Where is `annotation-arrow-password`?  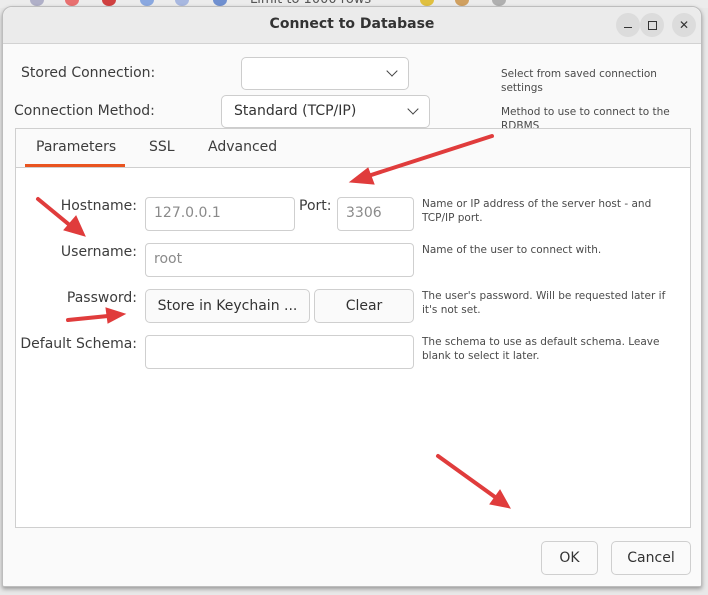
annotation-arrow-password is located at coordinates (96, 315).